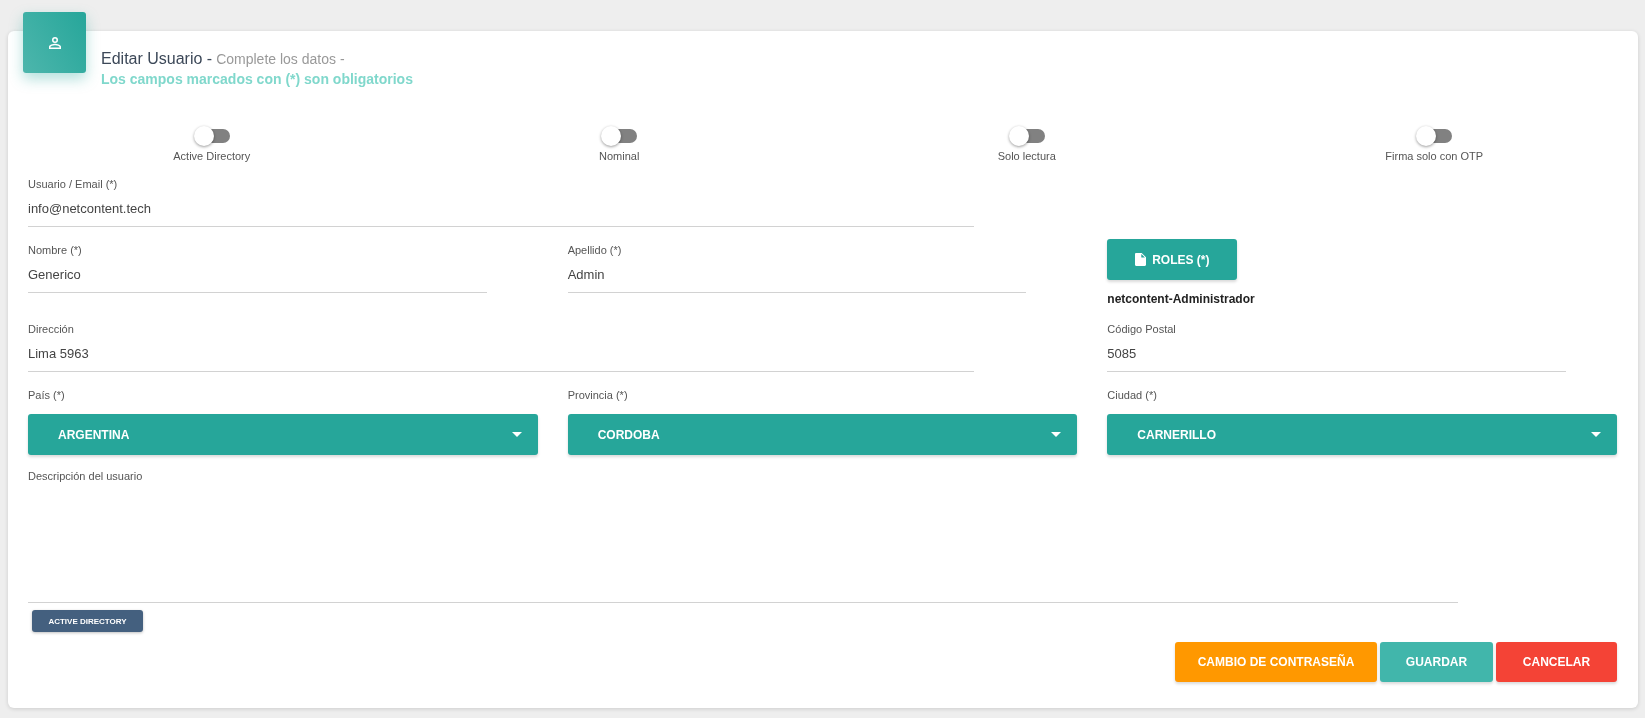 This screenshot has height=718, width=1645. Describe the element at coordinates (1172, 259) in the screenshot. I see `roles-button: ROLES (*)` at that location.